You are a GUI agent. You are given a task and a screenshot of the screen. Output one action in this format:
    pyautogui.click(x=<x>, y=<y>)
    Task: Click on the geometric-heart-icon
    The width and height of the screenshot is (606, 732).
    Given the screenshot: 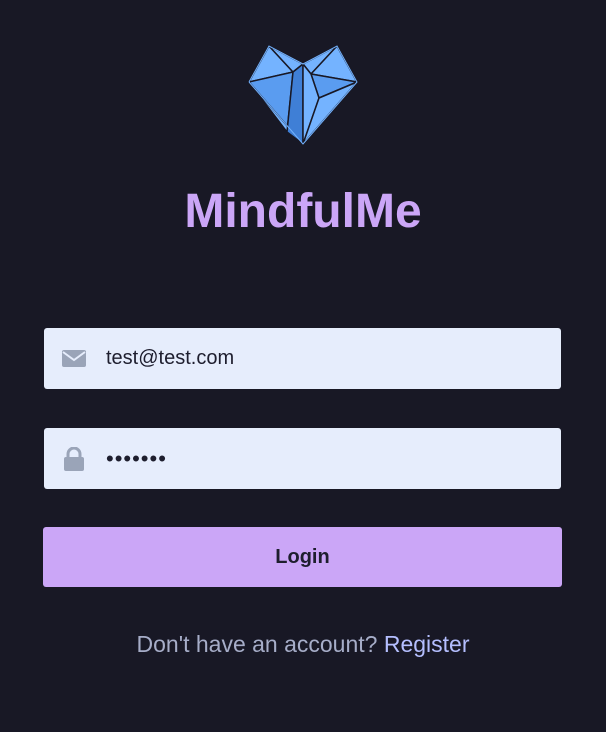 What is the action you would take?
    pyautogui.click(x=303, y=95)
    